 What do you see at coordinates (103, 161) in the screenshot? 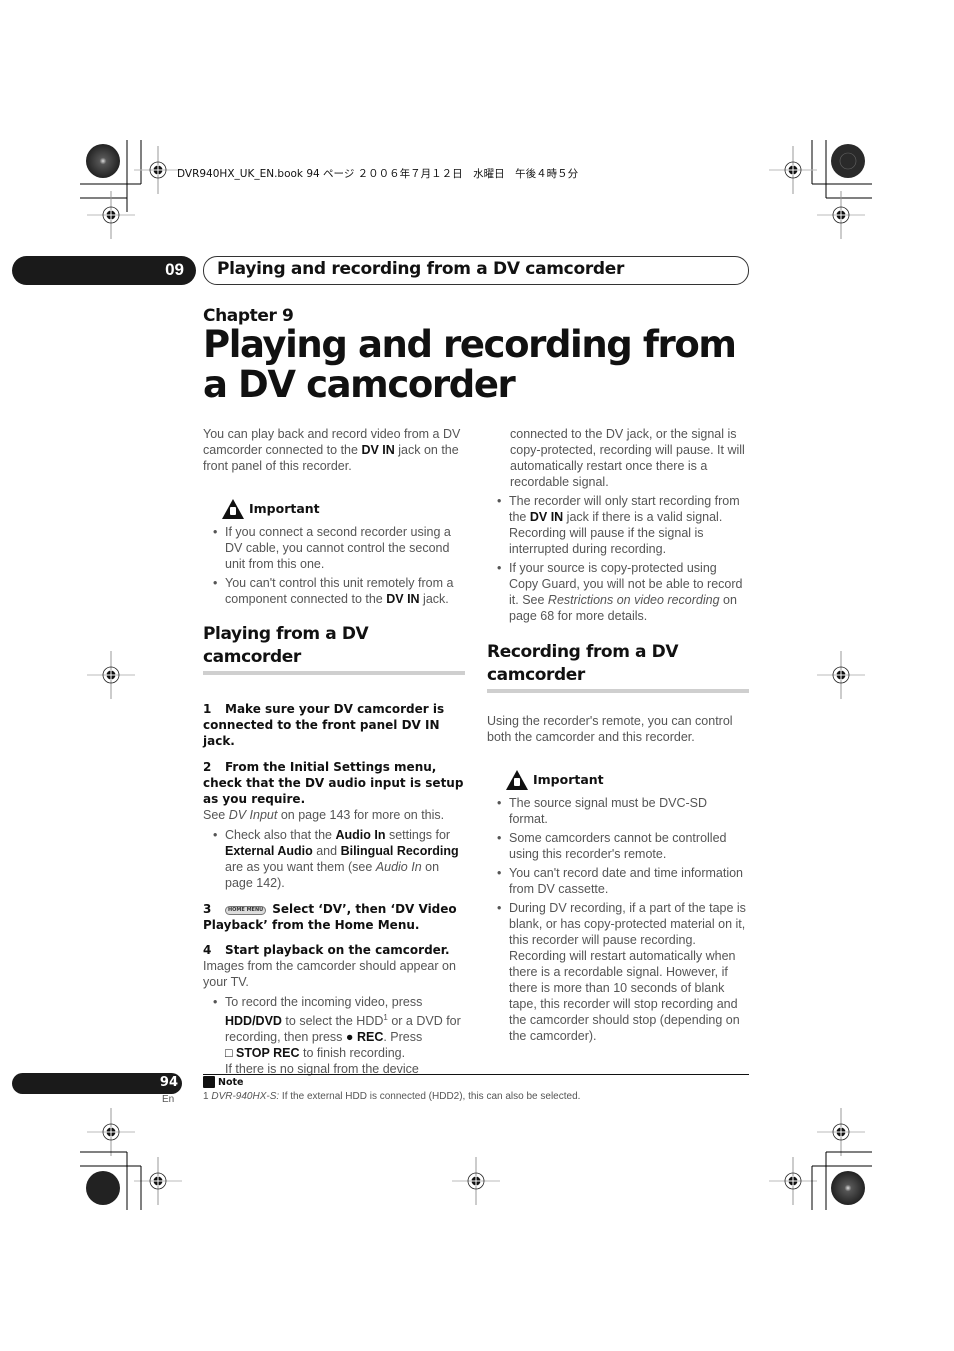
I see `starburst-mark` at bounding box center [103, 161].